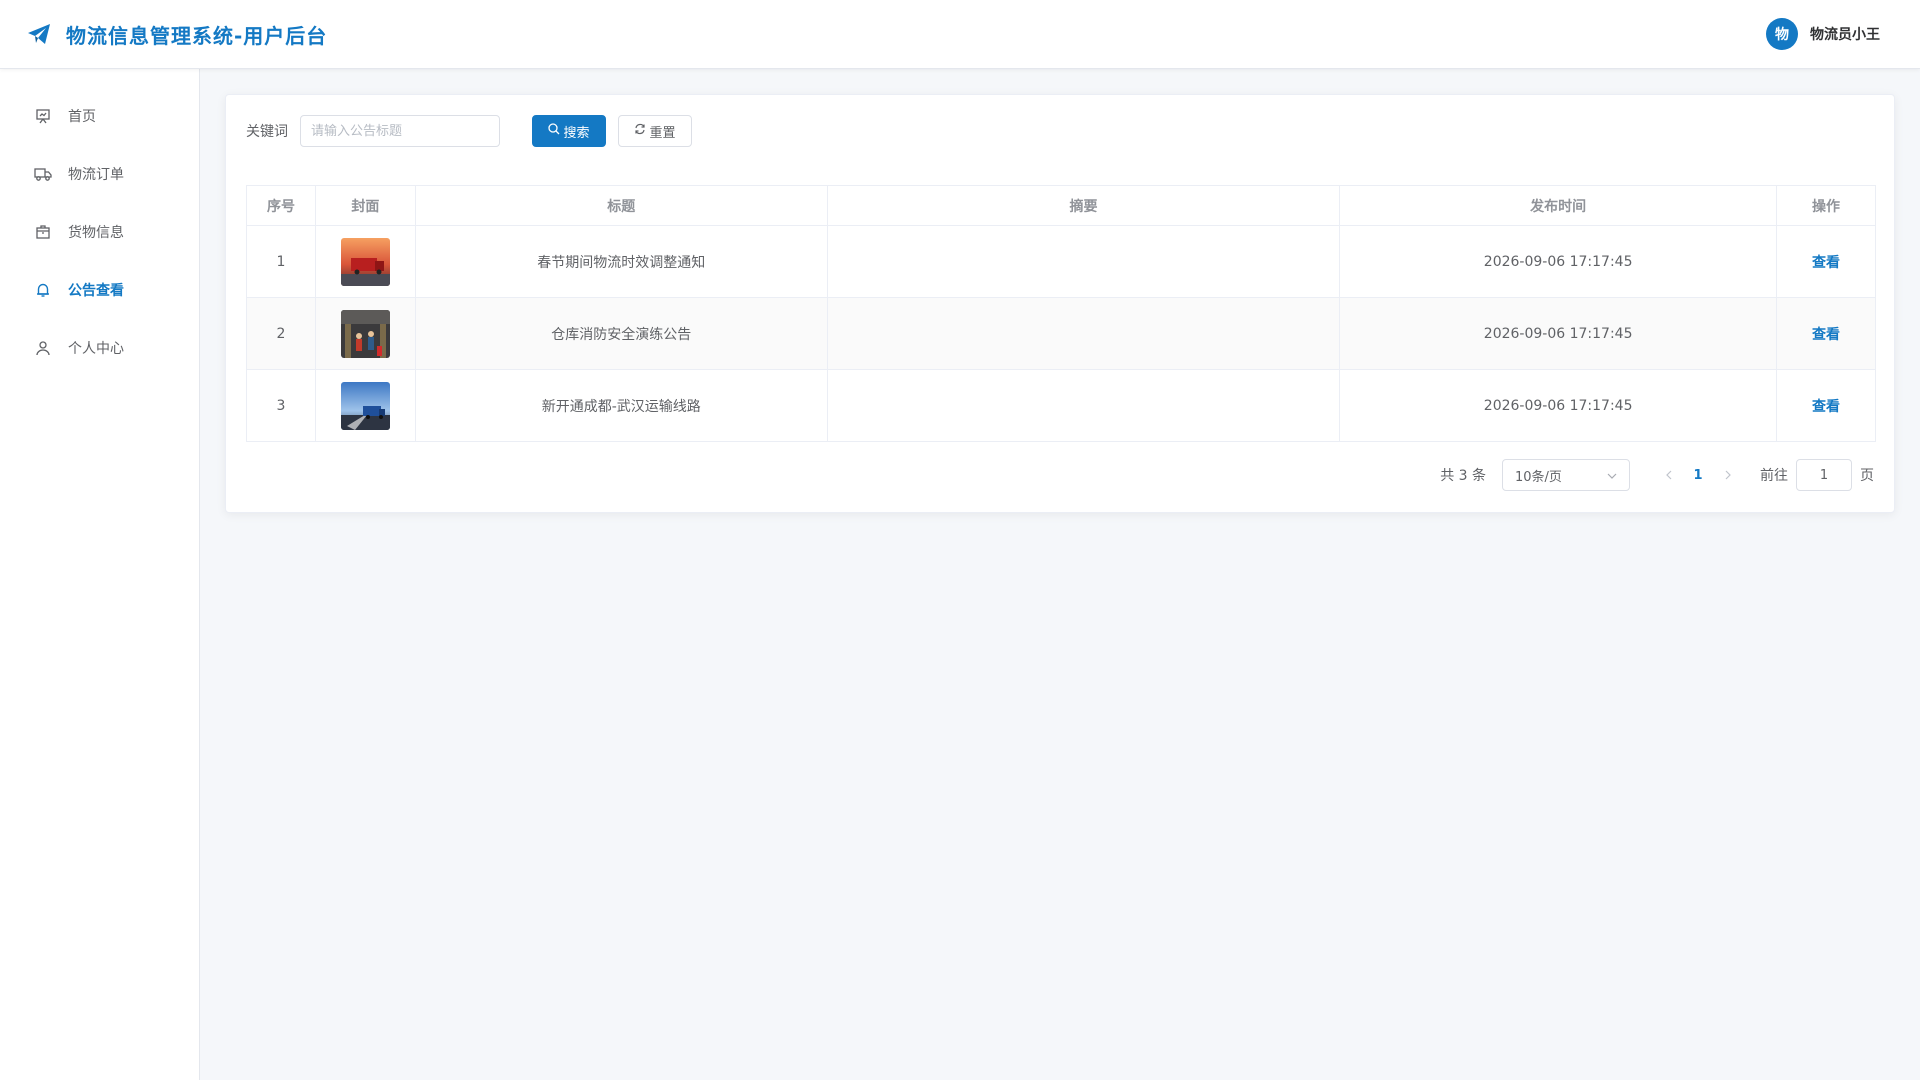 The height and width of the screenshot is (1080, 1920). I want to click on red-truck-sunset-photo, so click(365, 261).